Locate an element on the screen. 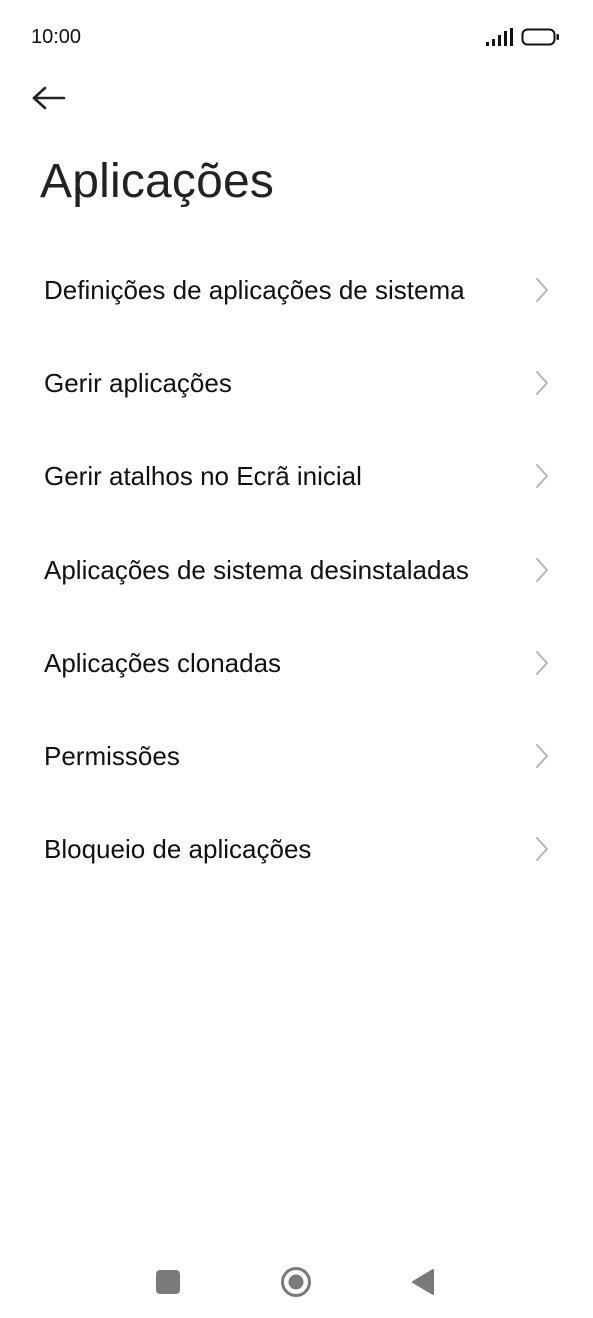 The height and width of the screenshot is (1318, 593). menu-item-label: Bloqueio de aplicações is located at coordinates (178, 849).